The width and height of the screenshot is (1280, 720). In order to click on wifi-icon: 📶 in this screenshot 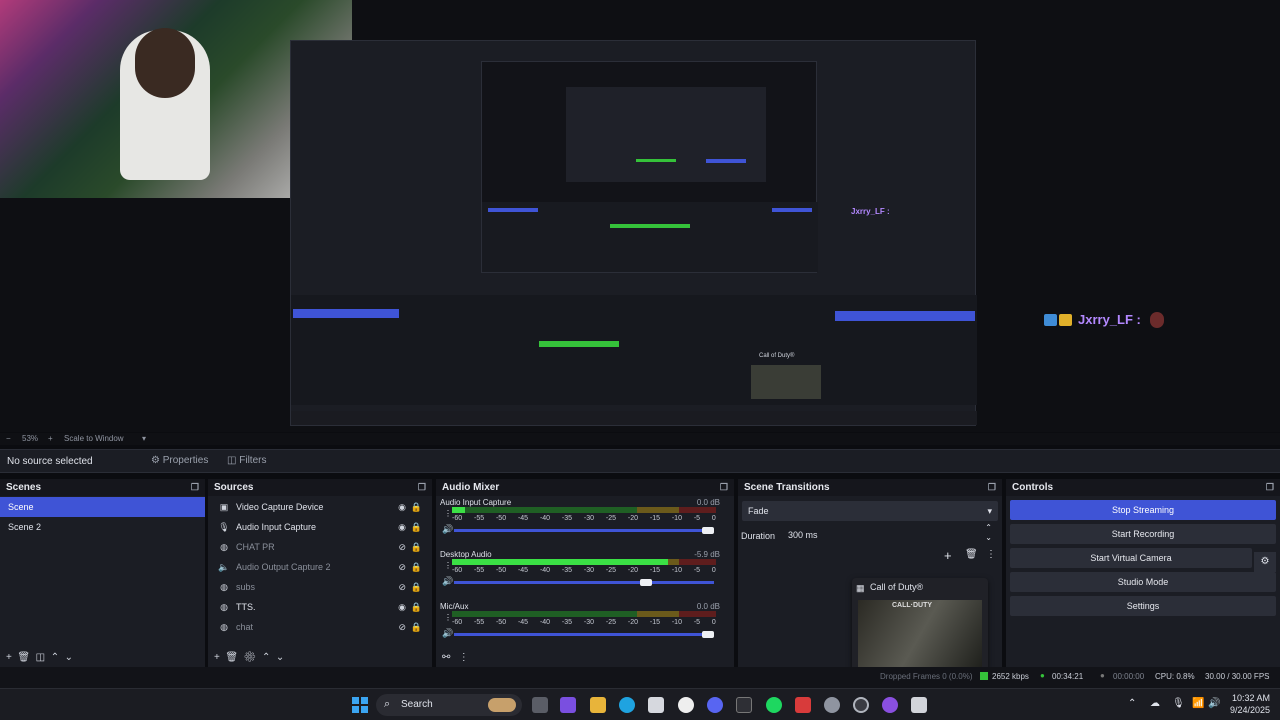, I will do `click(1198, 703)`.